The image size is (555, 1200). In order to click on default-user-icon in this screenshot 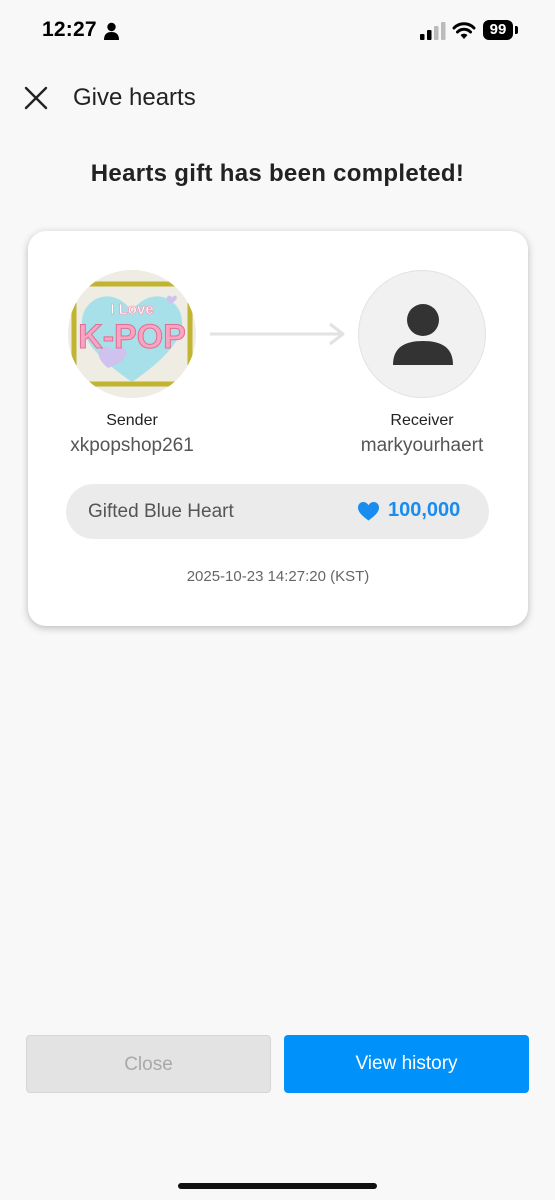, I will do `click(423, 334)`.